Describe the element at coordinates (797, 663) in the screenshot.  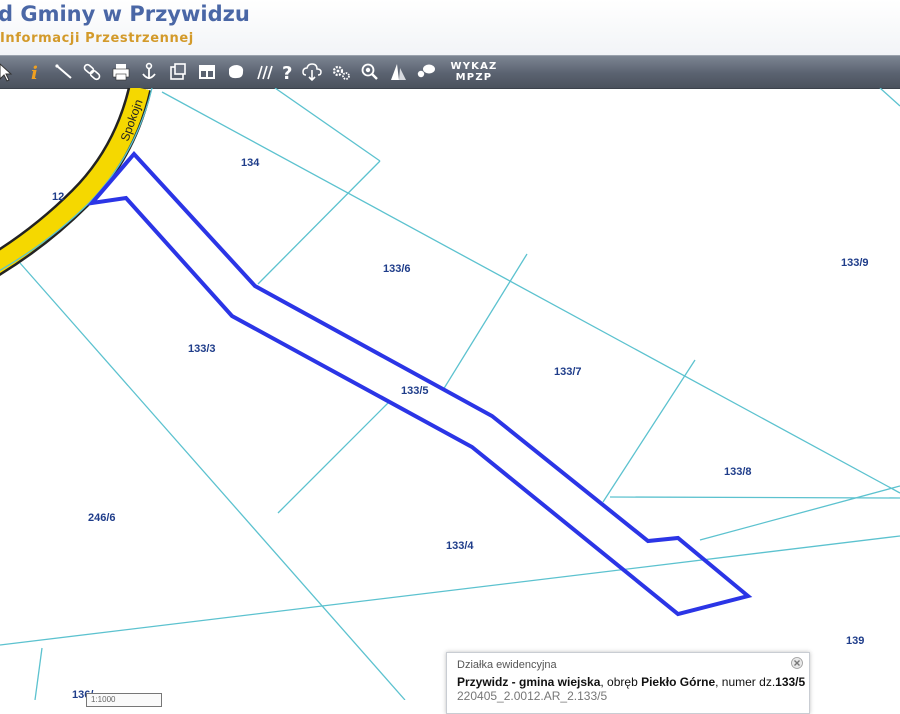
I see `close-icon` at that location.